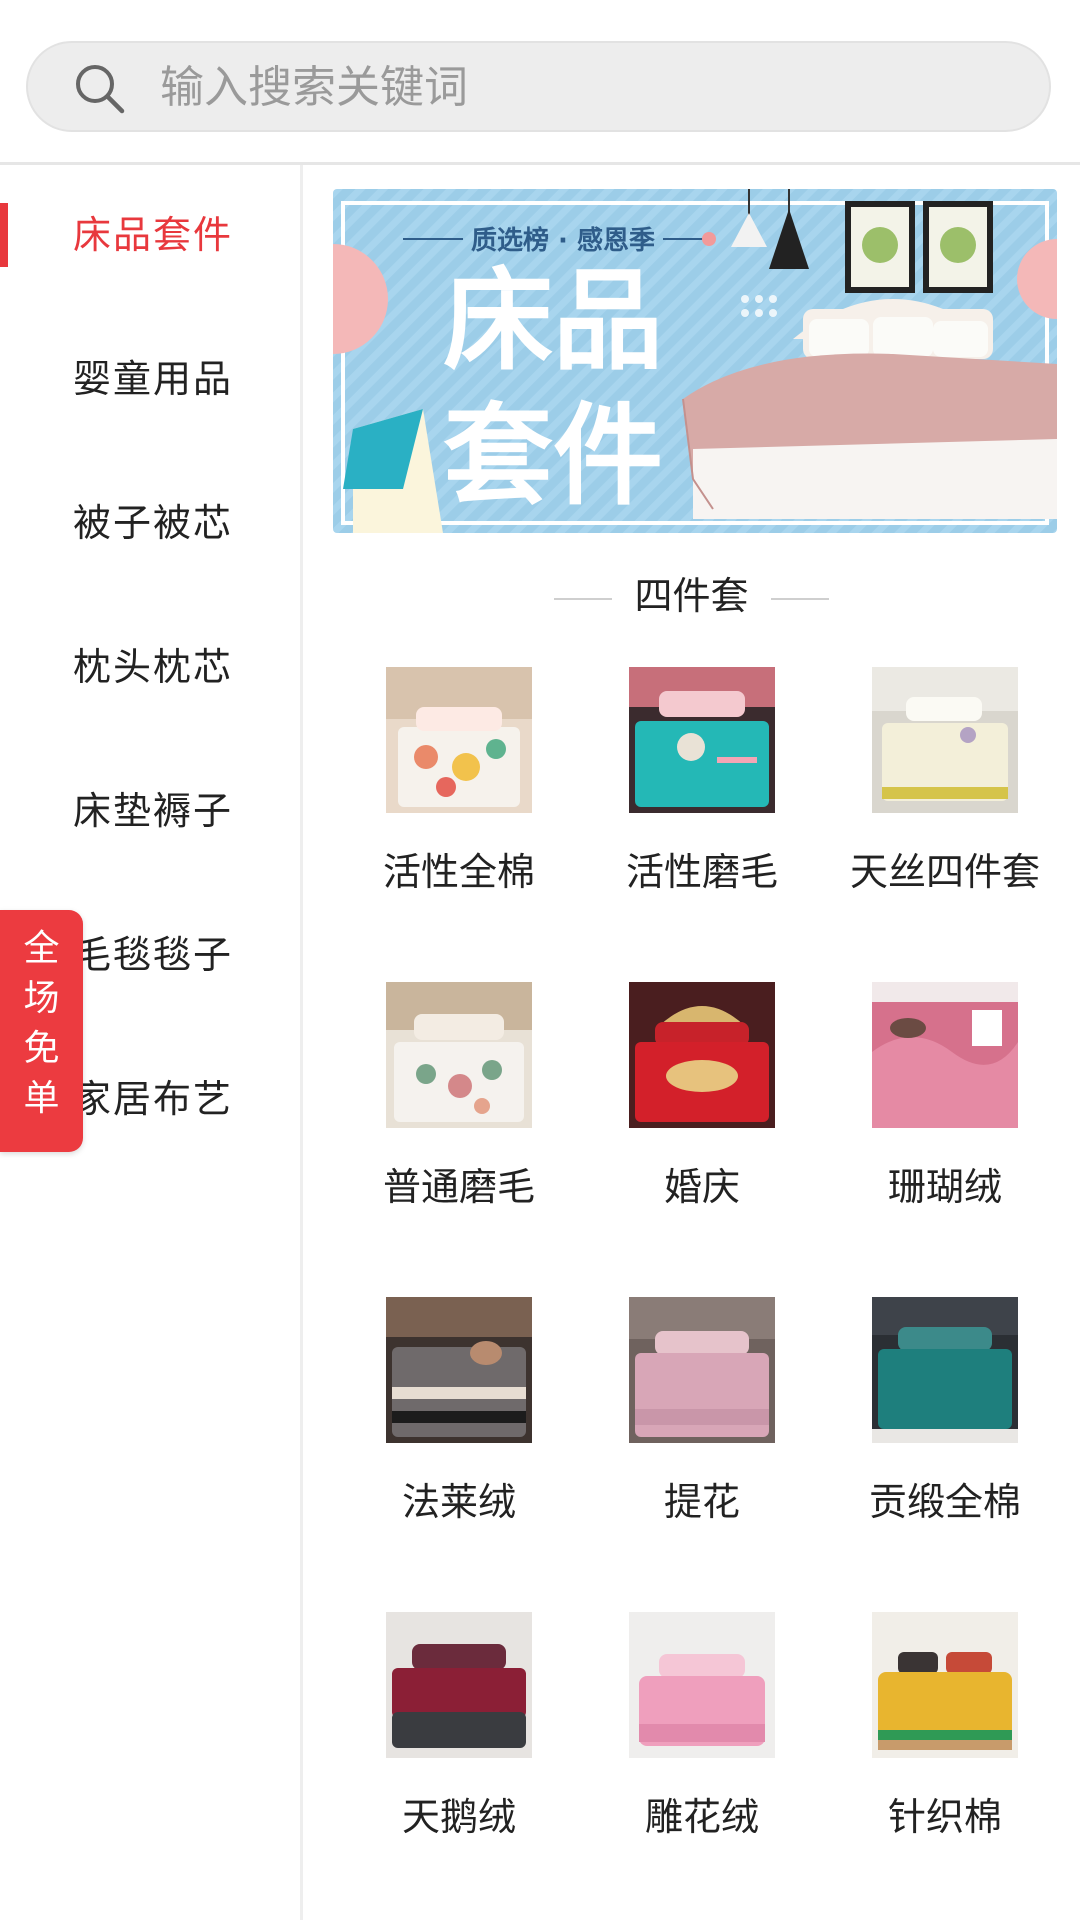  I want to click on search-bar, so click(538, 86).